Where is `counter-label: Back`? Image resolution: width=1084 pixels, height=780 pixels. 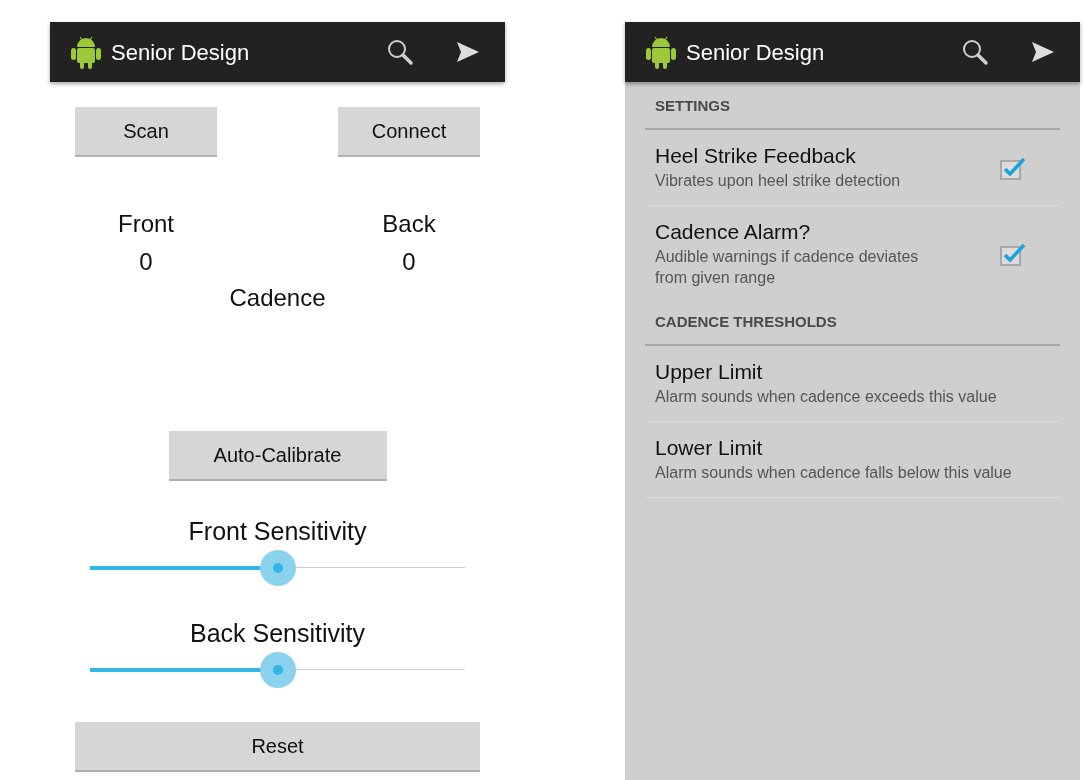
counter-label: Back is located at coordinates (409, 224).